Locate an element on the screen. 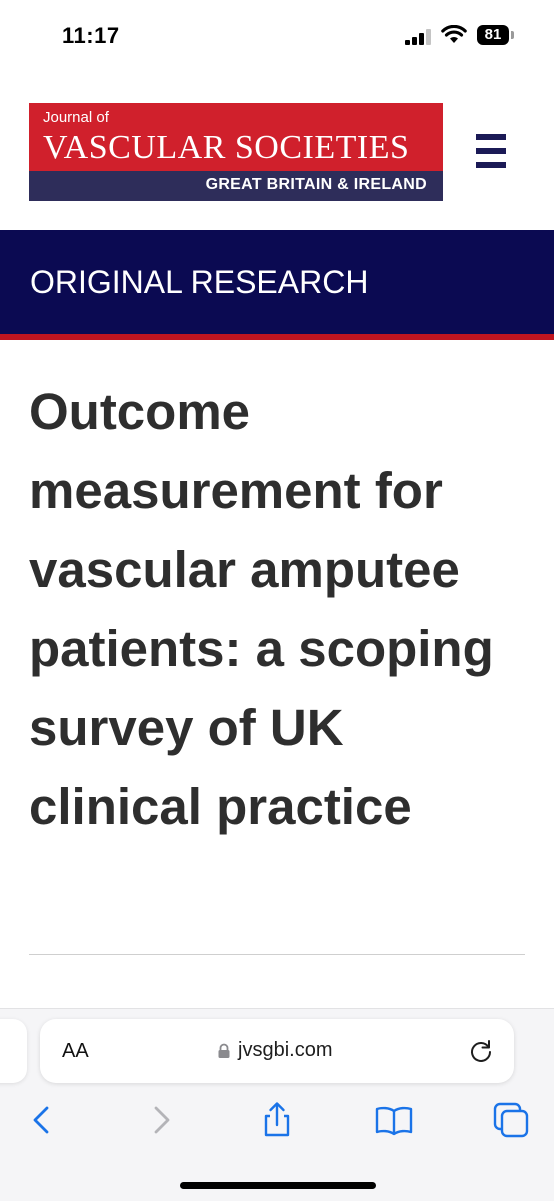 This screenshot has width=554, height=1201. logo-red-band: Journal of VASCULAR SOCIETIES is located at coordinates (236, 137).